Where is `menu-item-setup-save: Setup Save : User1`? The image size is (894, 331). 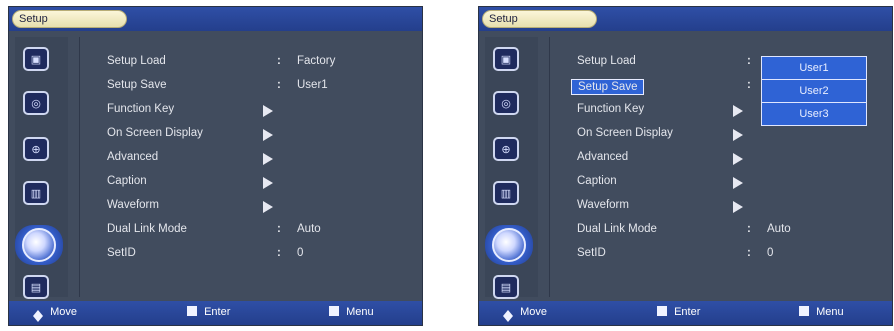
menu-item-setup-save: Setup Save : User1 is located at coordinates (257, 88).